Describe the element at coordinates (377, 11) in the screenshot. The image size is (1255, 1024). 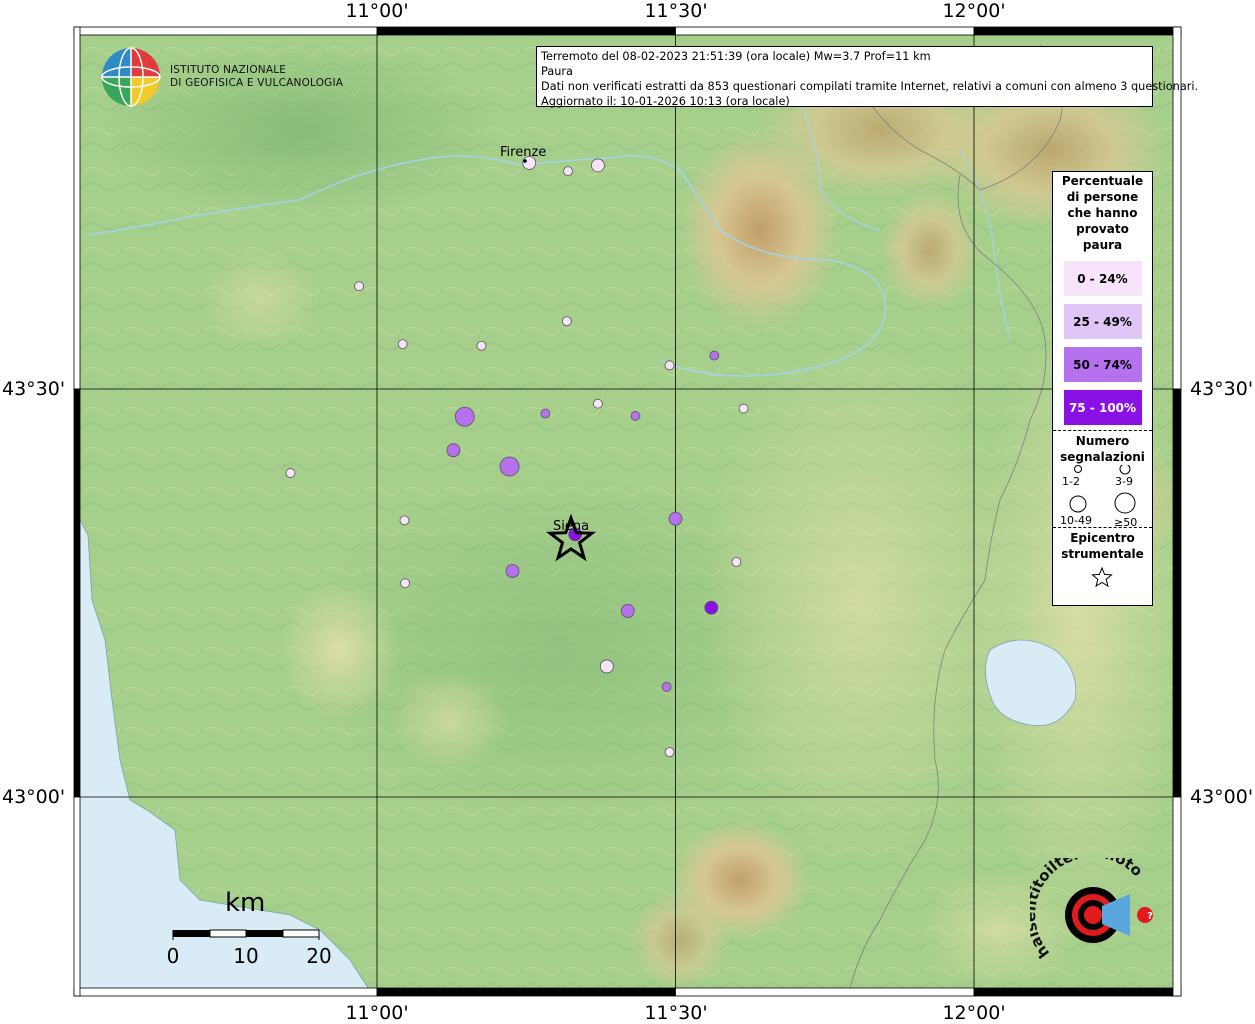
I see `lon-label-top-1100: 11°00'` at that location.